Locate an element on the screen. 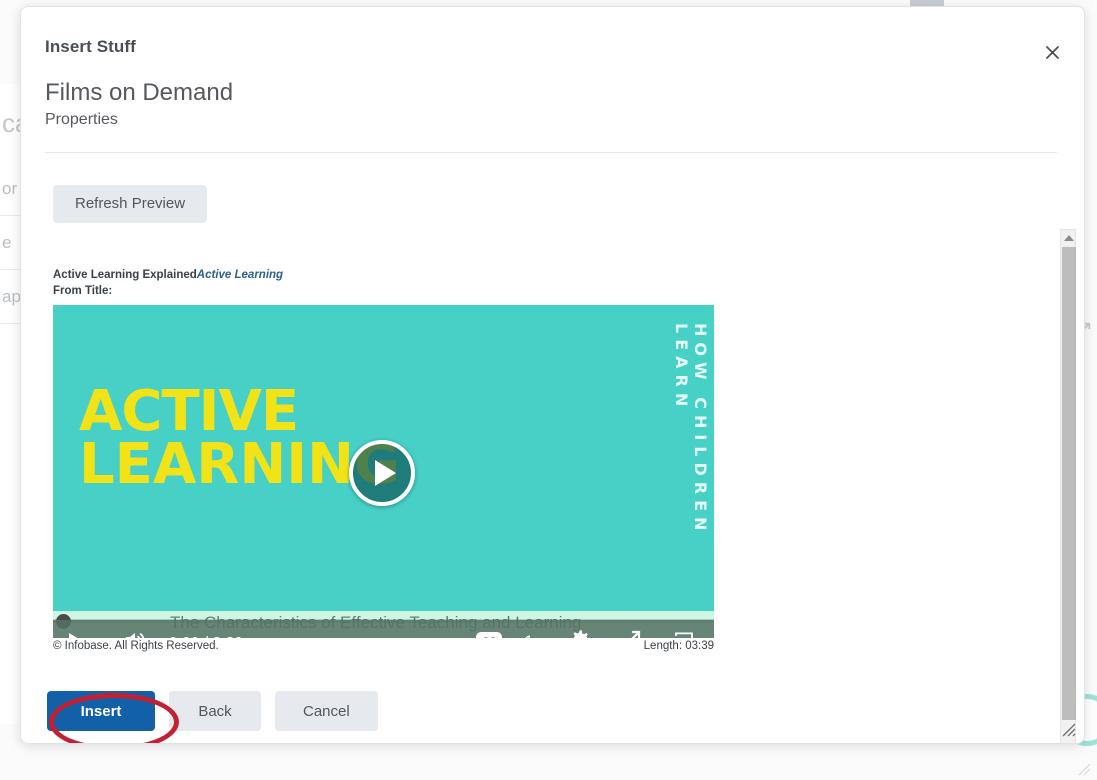  caption-emphasis-text: Active Learning is located at coordinates (240, 275).